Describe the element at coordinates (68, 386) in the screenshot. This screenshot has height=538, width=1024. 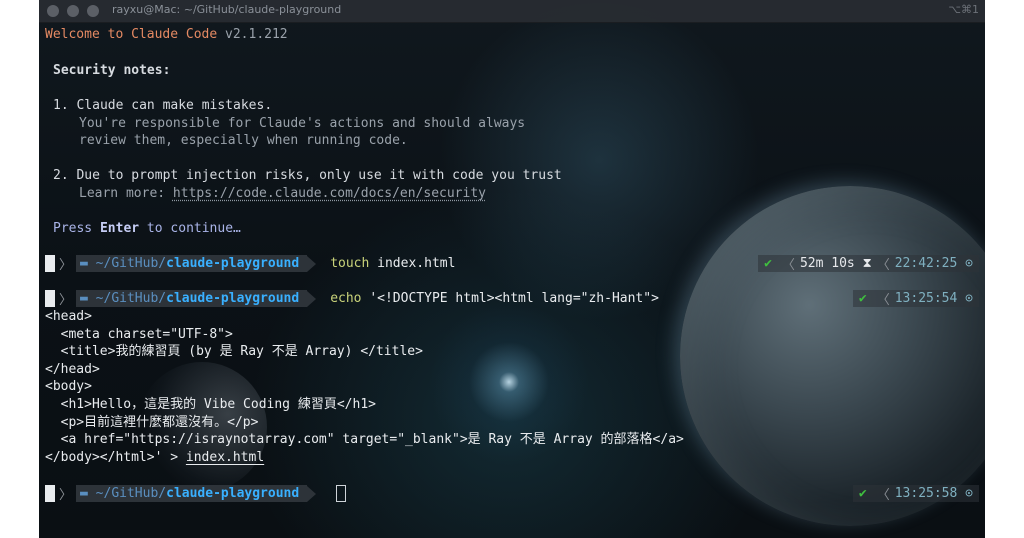
I see `heredoc-line: <body>` at that location.